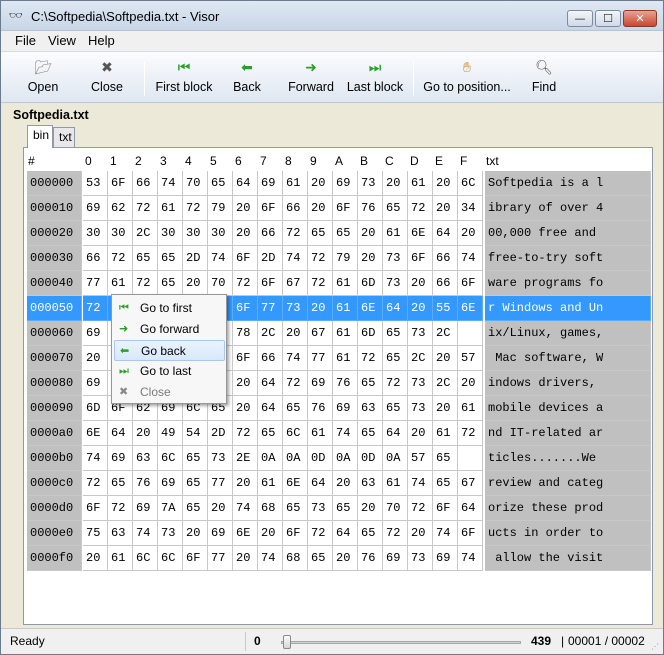 The image size is (664, 655). Describe the element at coordinates (169, 329) in the screenshot. I see `context-menu-item: ➜ Go forward` at that location.